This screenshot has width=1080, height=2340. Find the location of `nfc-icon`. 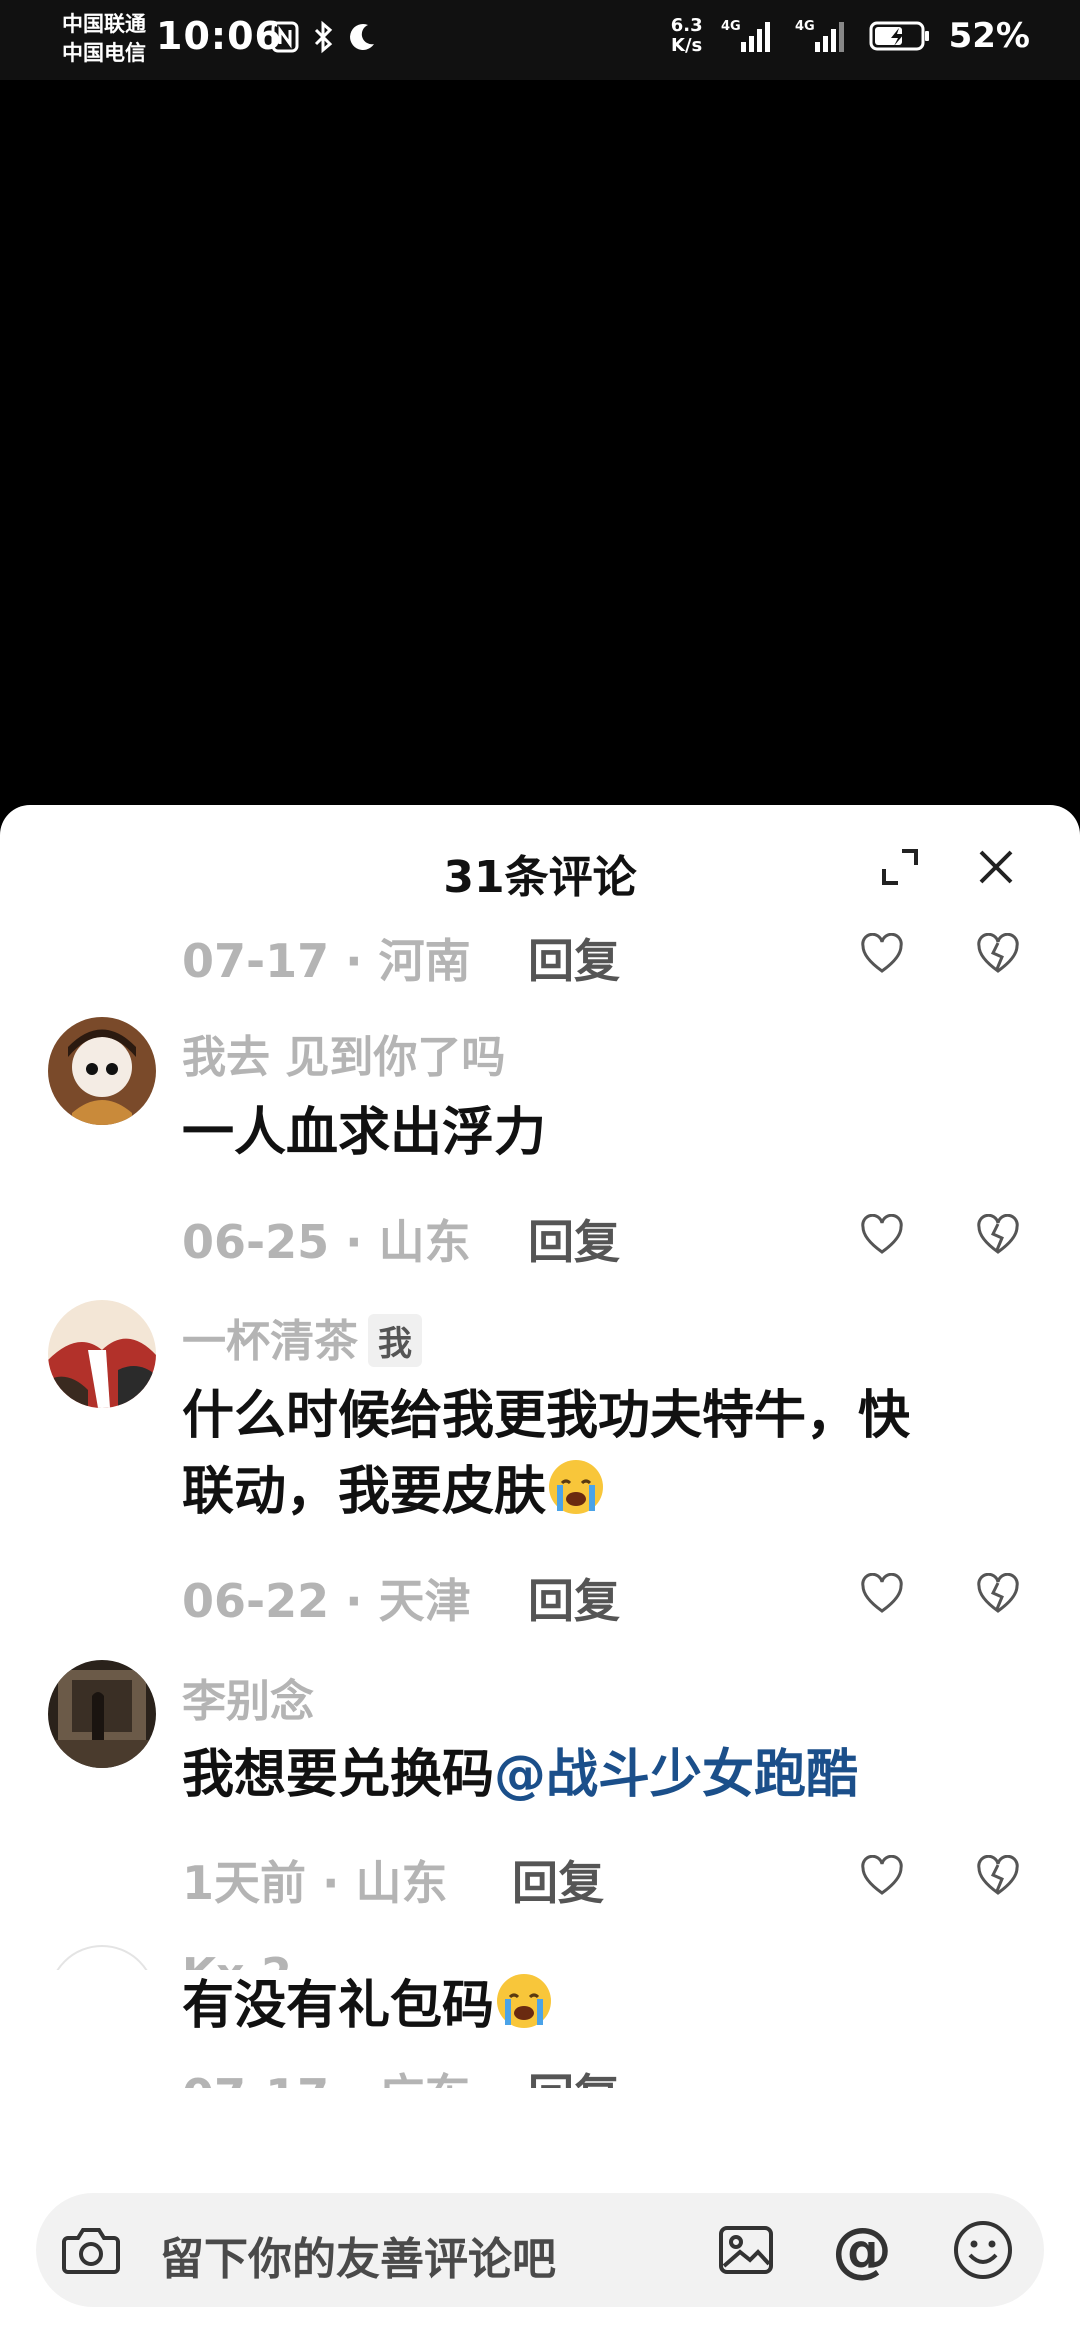

nfc-icon is located at coordinates (285, 37).